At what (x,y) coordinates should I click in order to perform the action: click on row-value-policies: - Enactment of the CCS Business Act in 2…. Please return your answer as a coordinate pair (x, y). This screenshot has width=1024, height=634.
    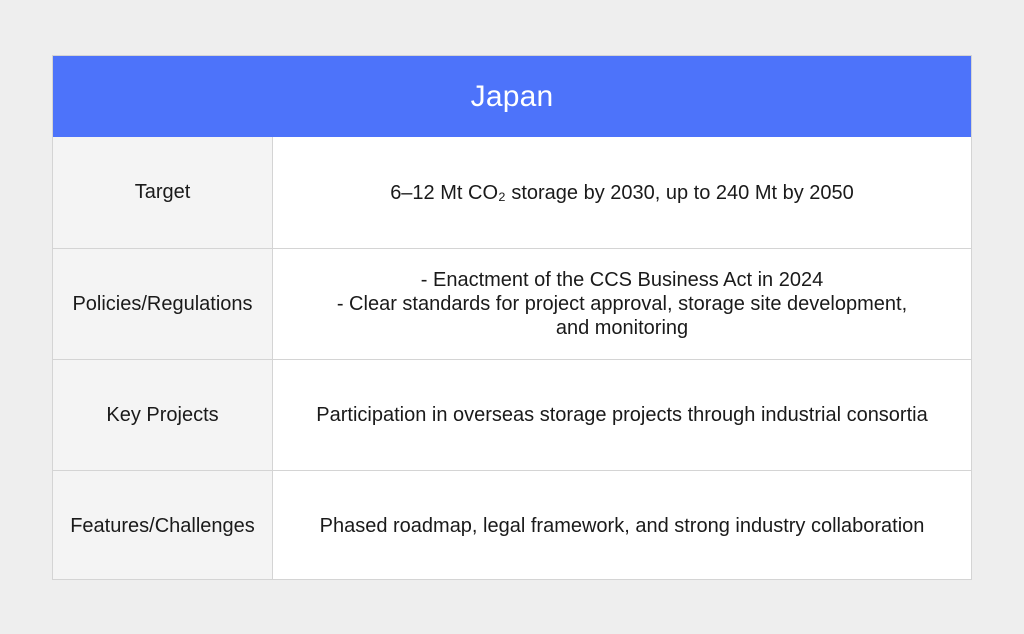
    Looking at the image, I should click on (622, 304).